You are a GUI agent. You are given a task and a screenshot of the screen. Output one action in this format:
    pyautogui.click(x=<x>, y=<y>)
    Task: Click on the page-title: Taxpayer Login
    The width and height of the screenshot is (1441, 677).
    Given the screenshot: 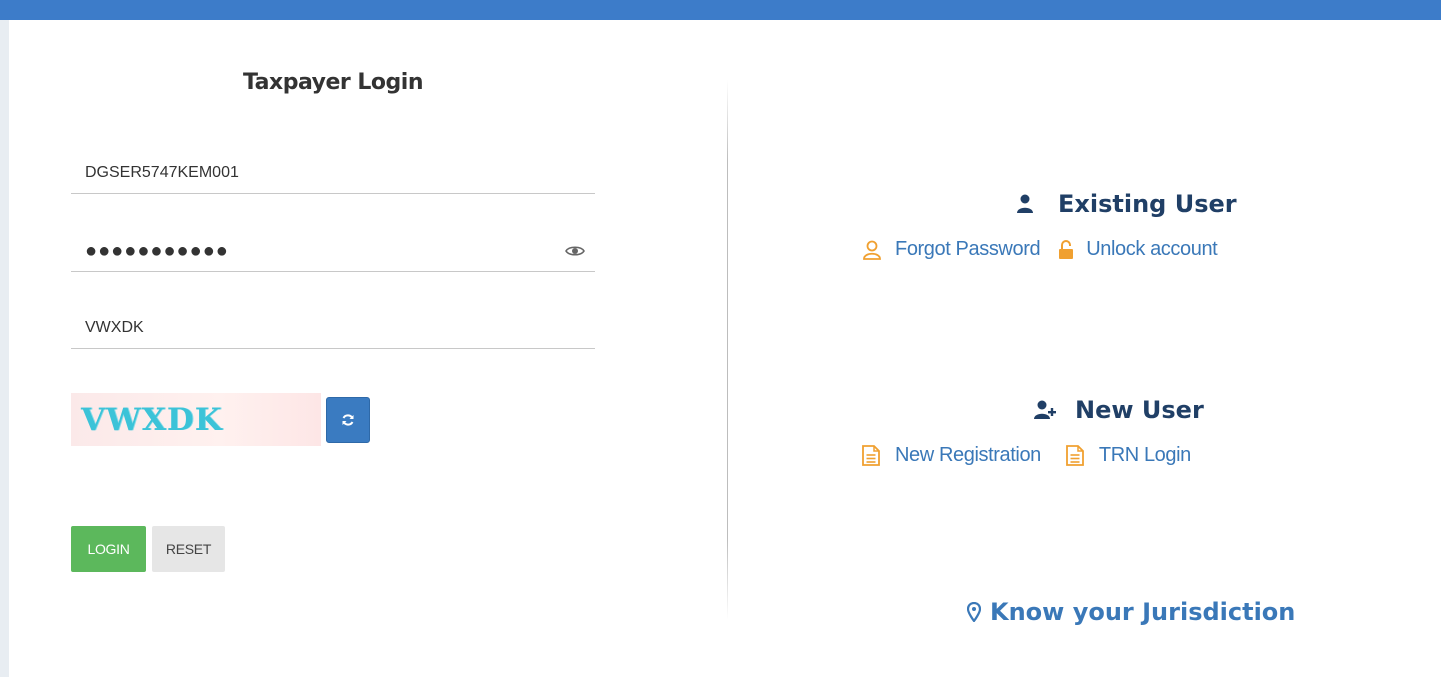 What is the action you would take?
    pyautogui.click(x=333, y=82)
    